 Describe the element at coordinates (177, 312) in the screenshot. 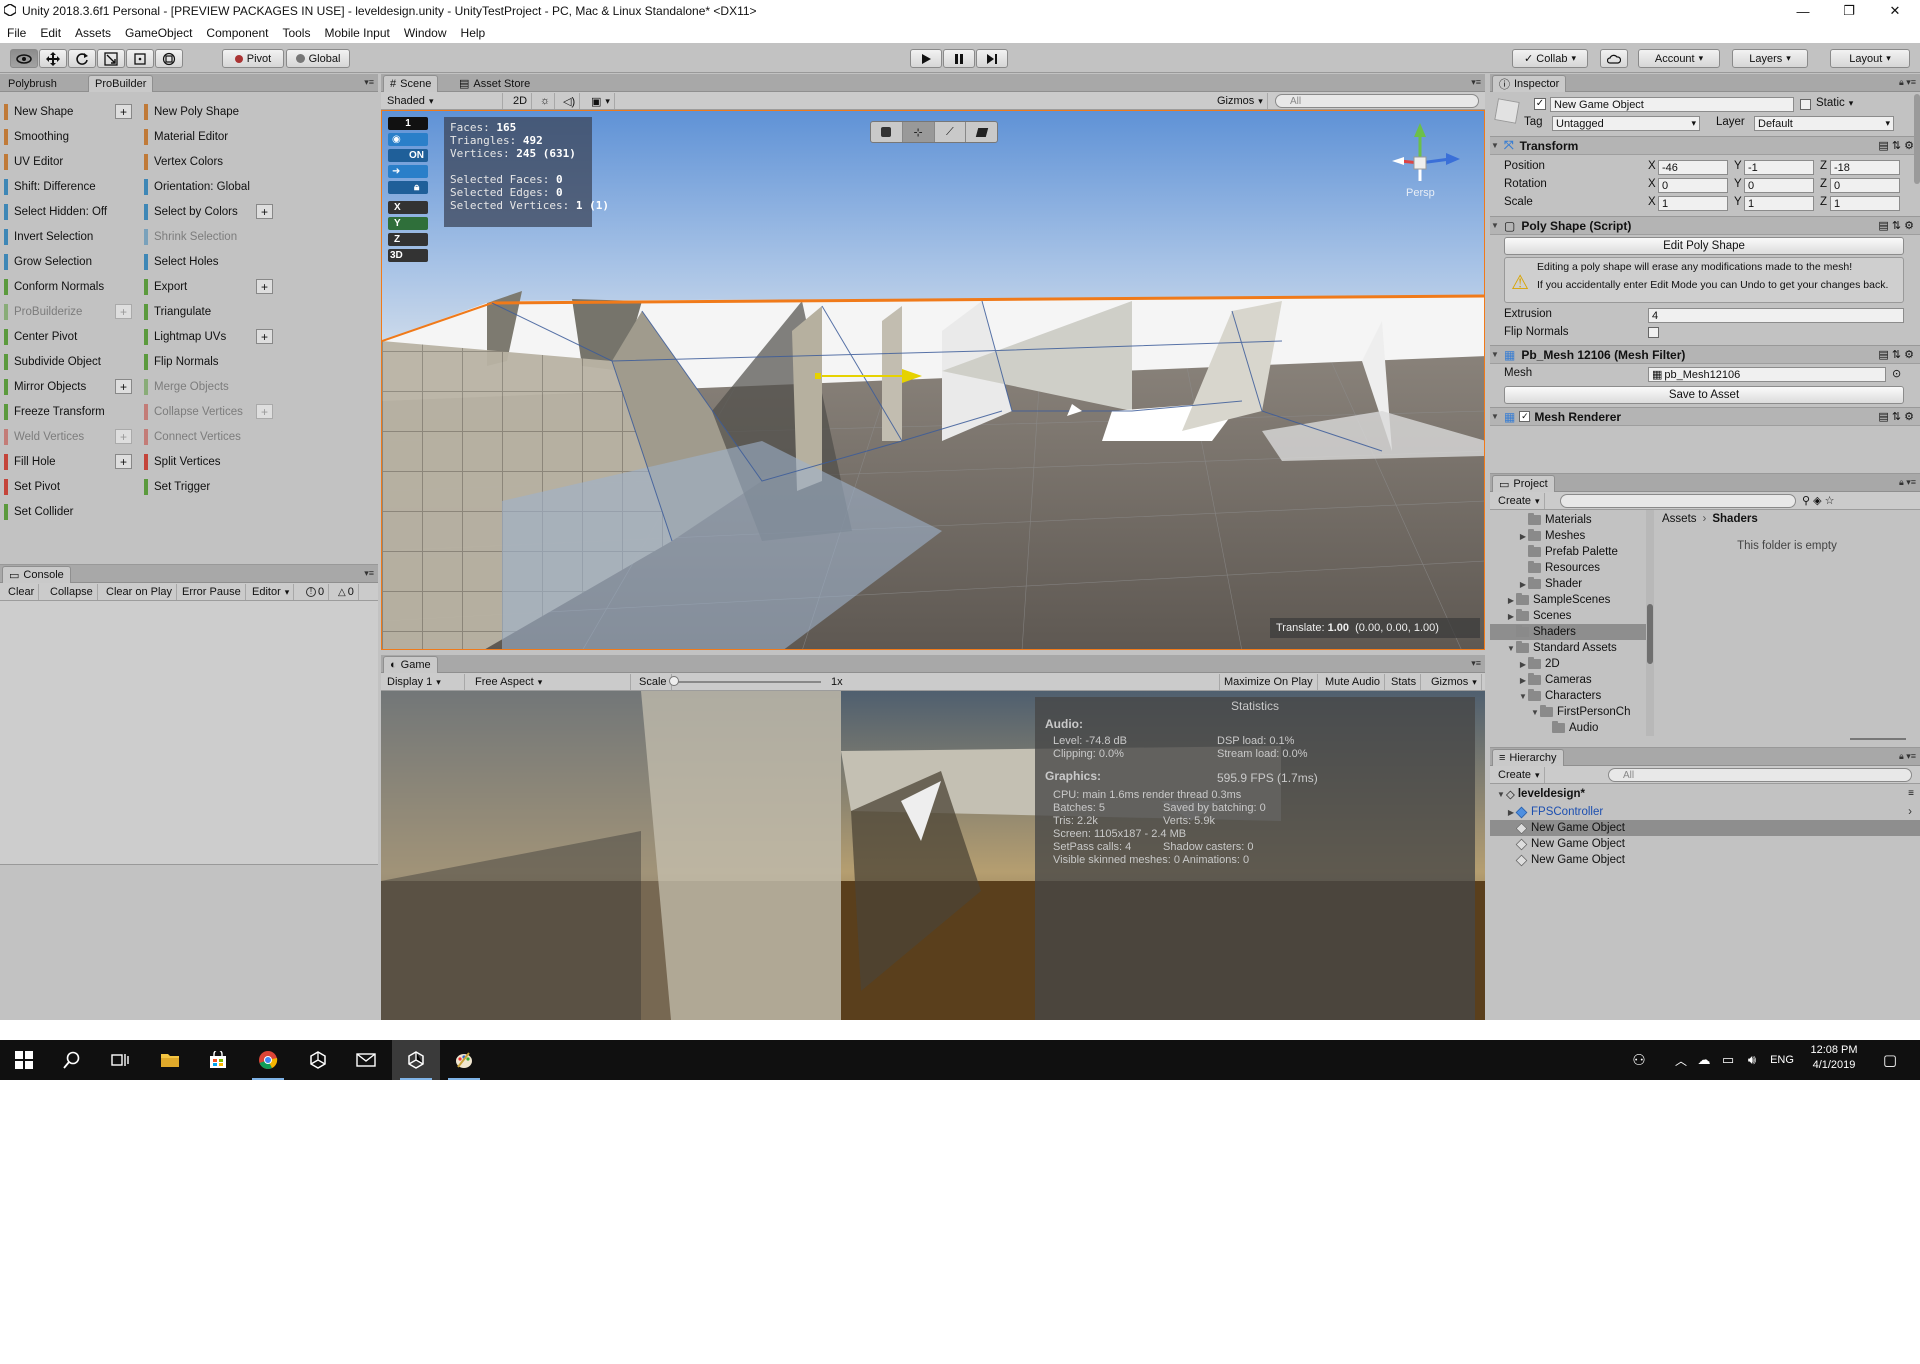

I see `probuilder-triangulate-button: Triangulate` at that location.